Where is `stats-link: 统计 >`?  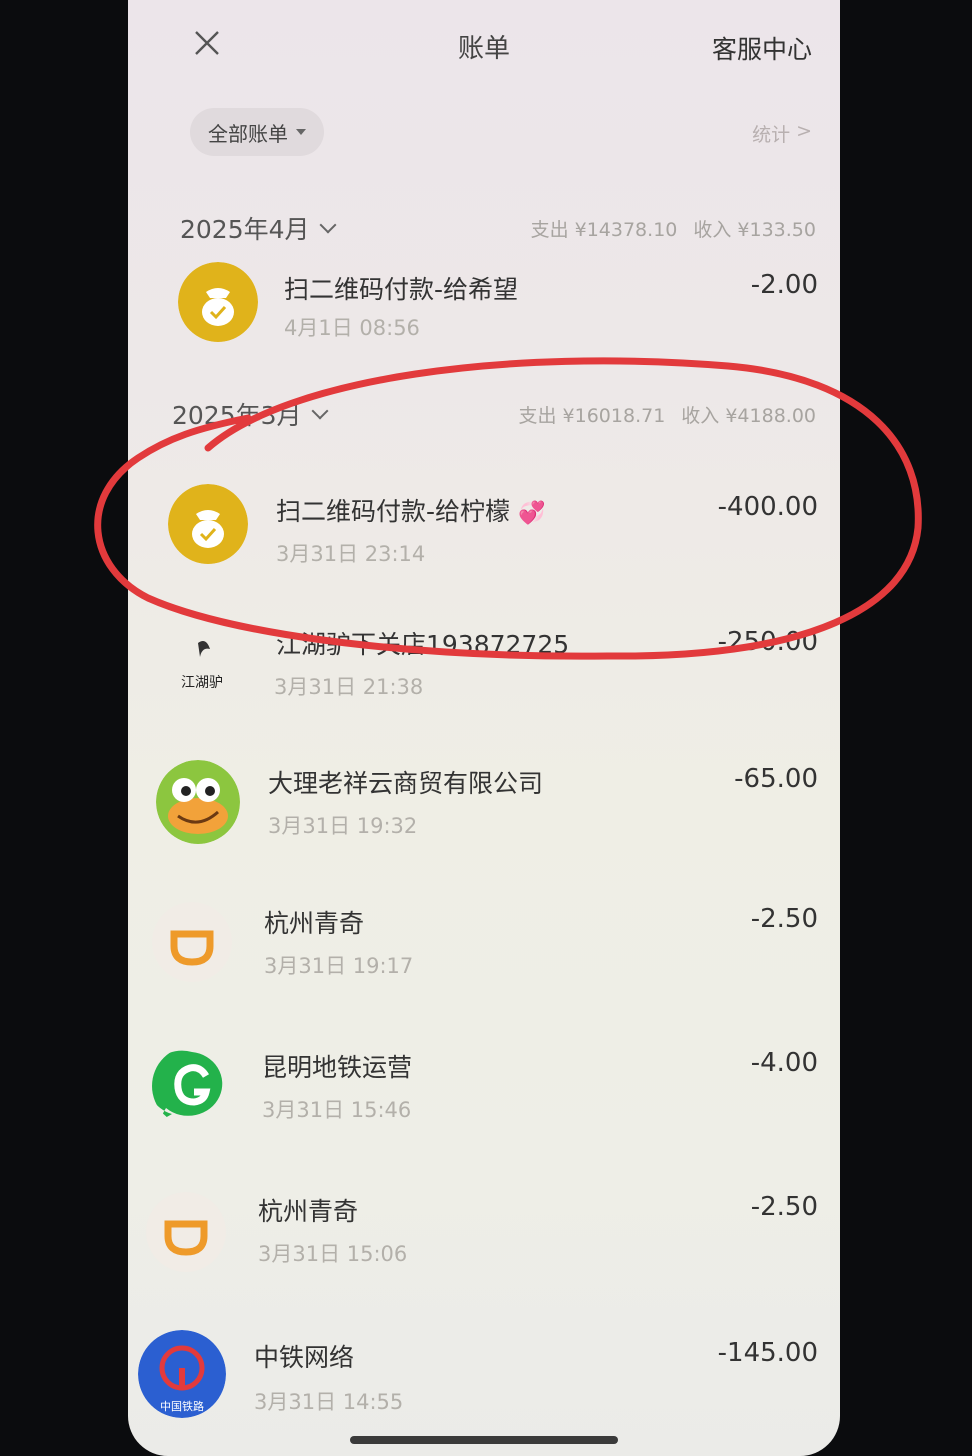 stats-link: 统计 > is located at coordinates (782, 133).